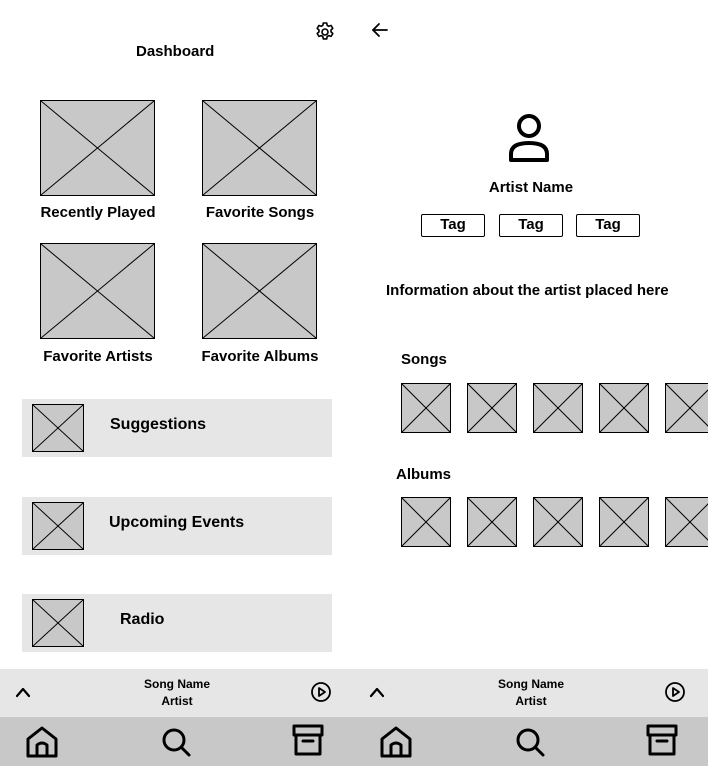  What do you see at coordinates (58, 623) in the screenshot?
I see `radio-image` at bounding box center [58, 623].